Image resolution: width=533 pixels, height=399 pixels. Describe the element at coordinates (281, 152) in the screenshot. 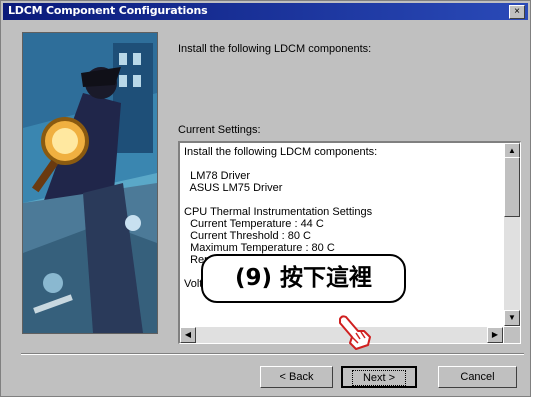

I see `settings-line: Install the following LDCM components:` at that location.